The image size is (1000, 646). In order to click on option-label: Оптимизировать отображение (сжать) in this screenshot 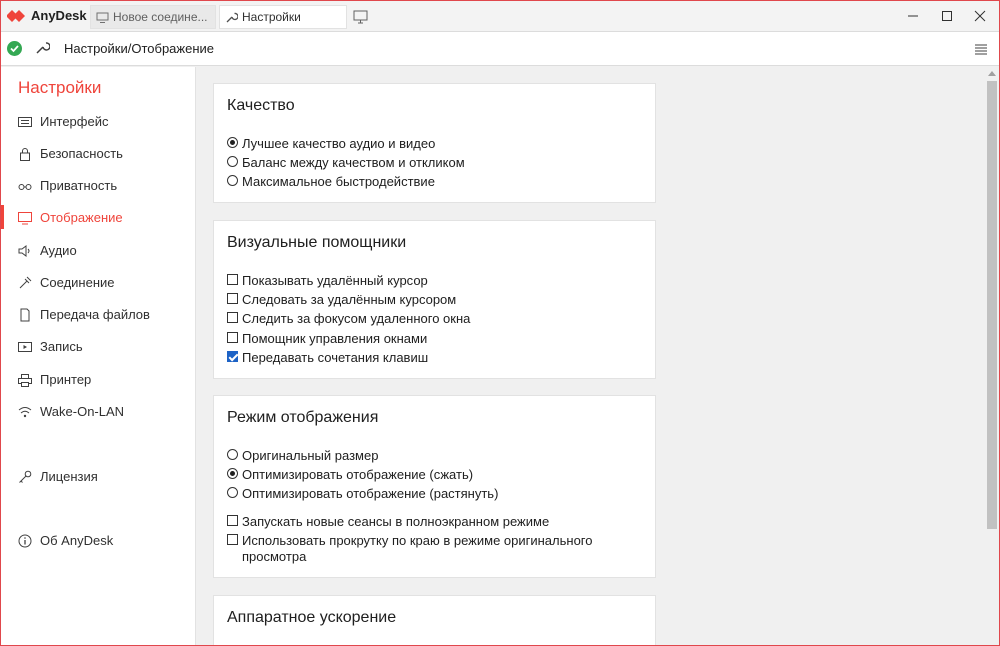, I will do `click(358, 474)`.